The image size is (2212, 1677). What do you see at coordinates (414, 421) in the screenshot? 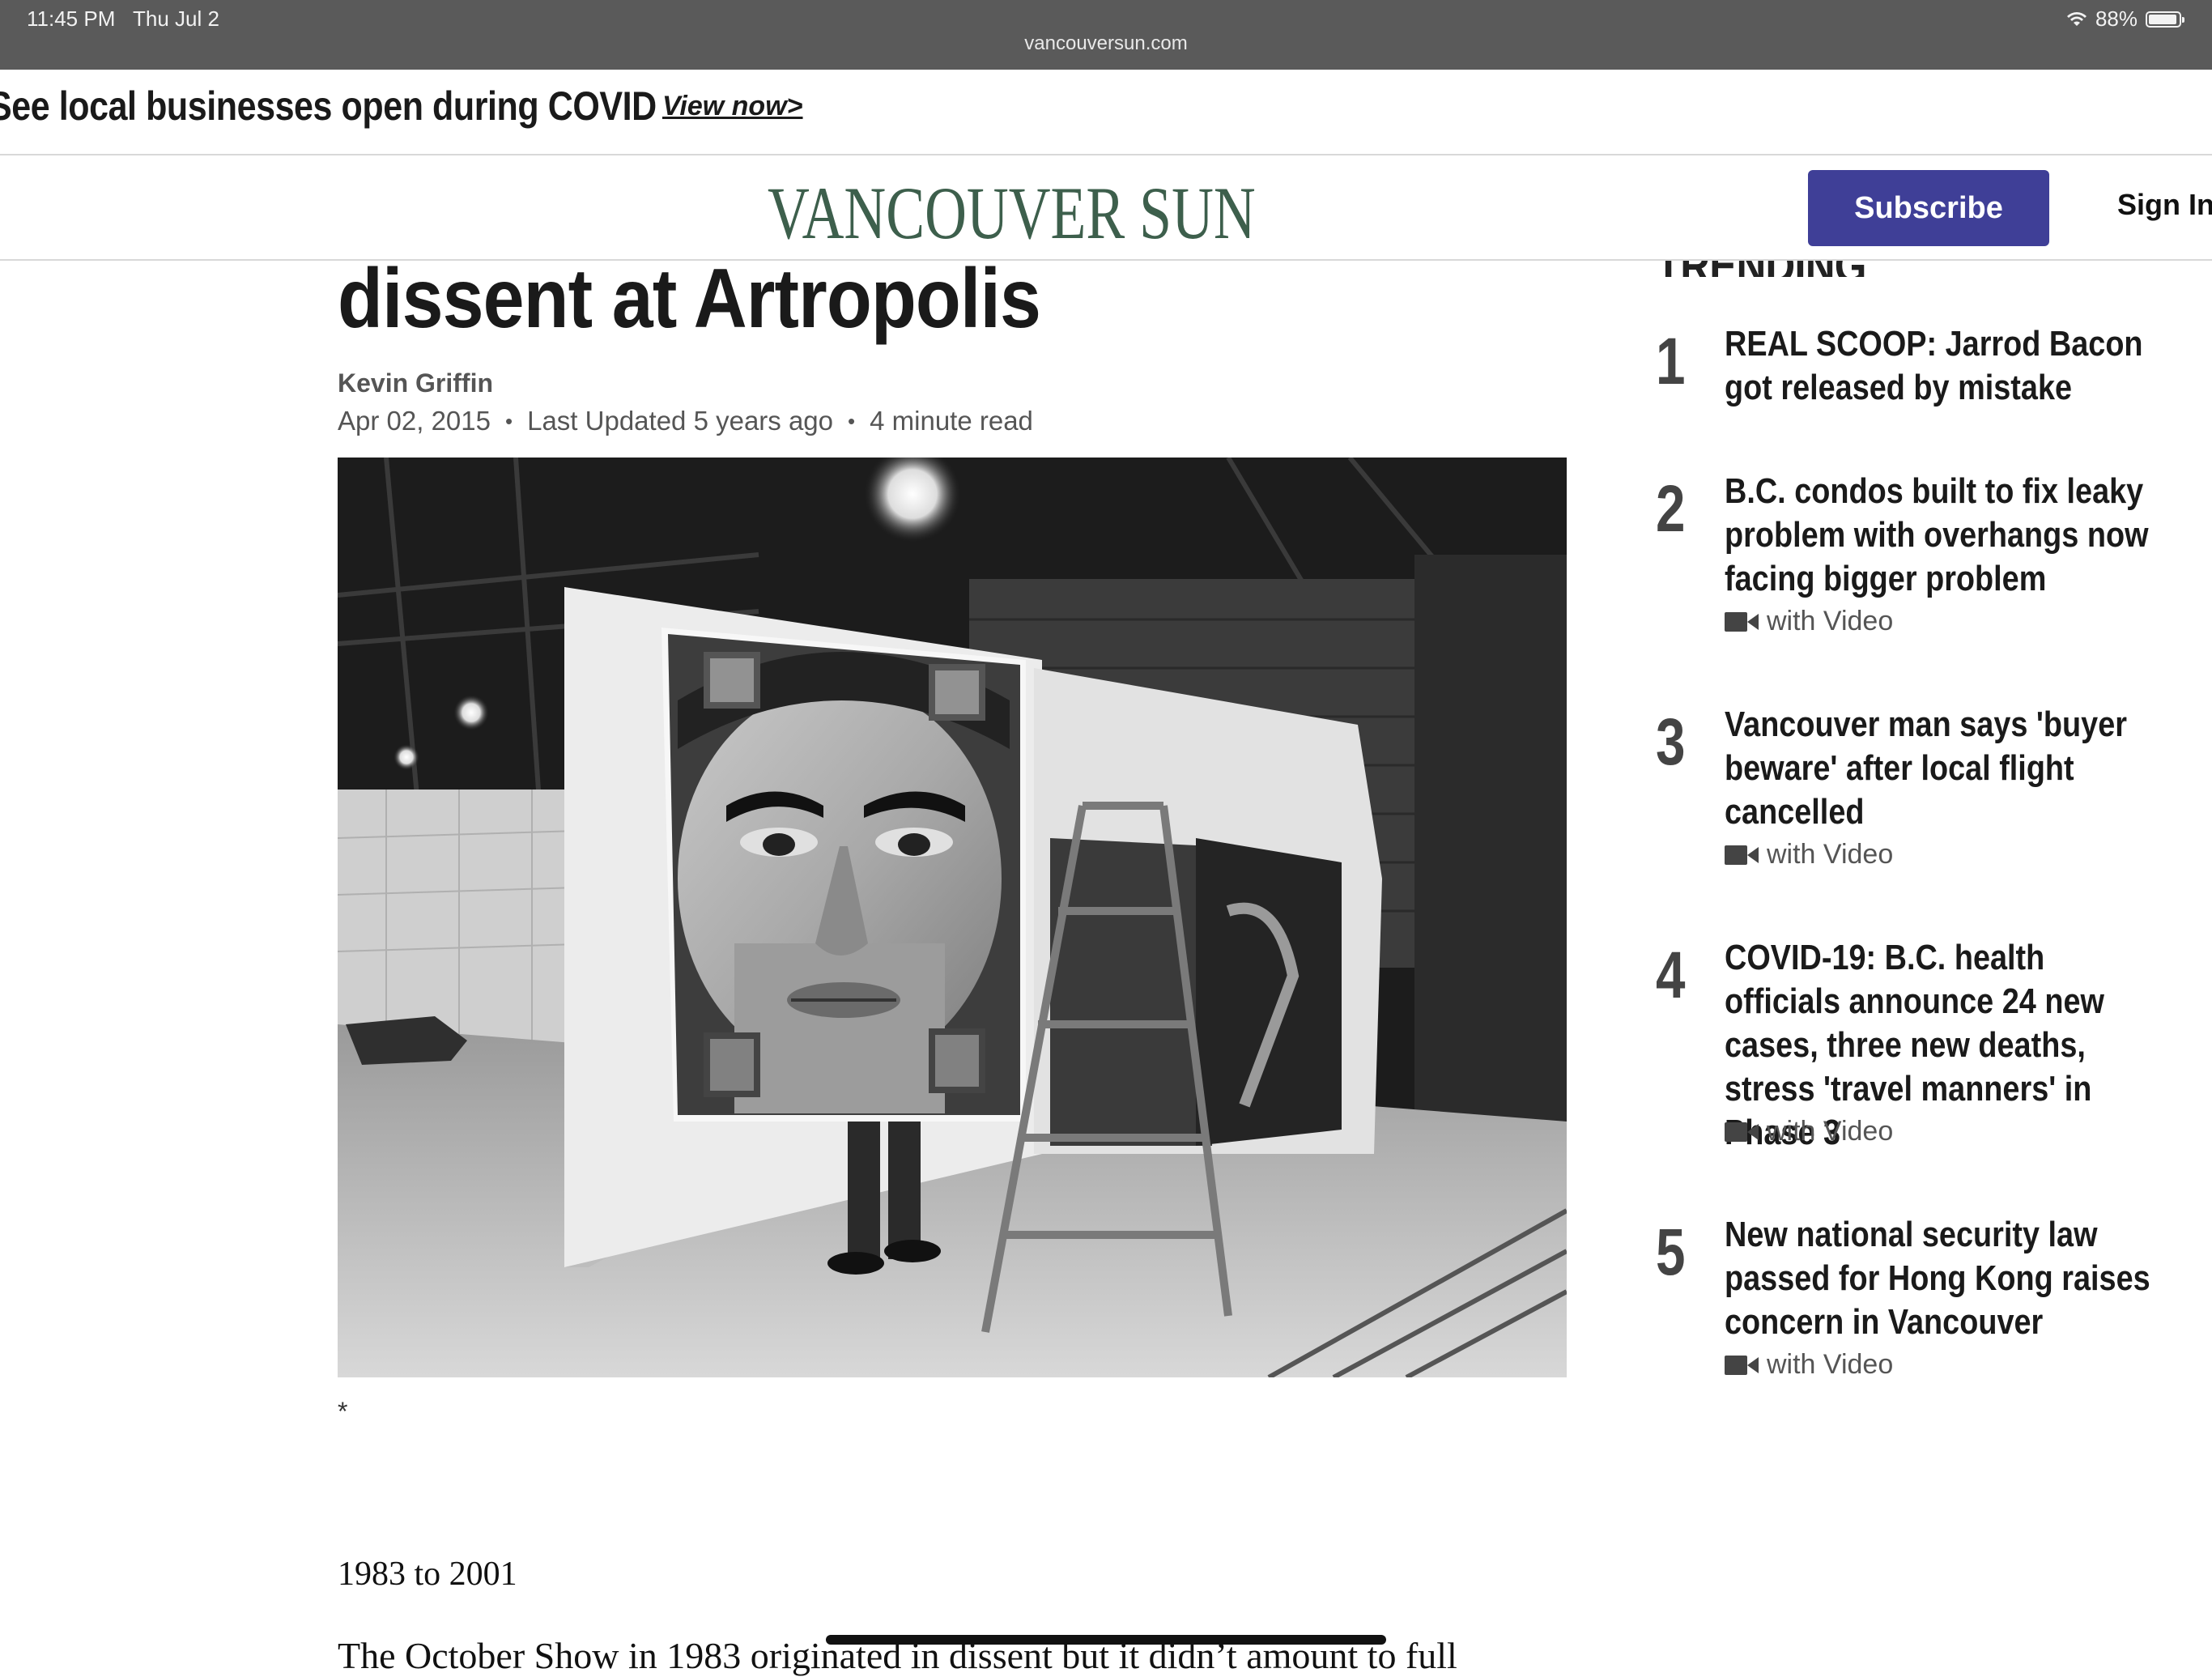
I see `article-date: Apr 02, 2015` at bounding box center [414, 421].